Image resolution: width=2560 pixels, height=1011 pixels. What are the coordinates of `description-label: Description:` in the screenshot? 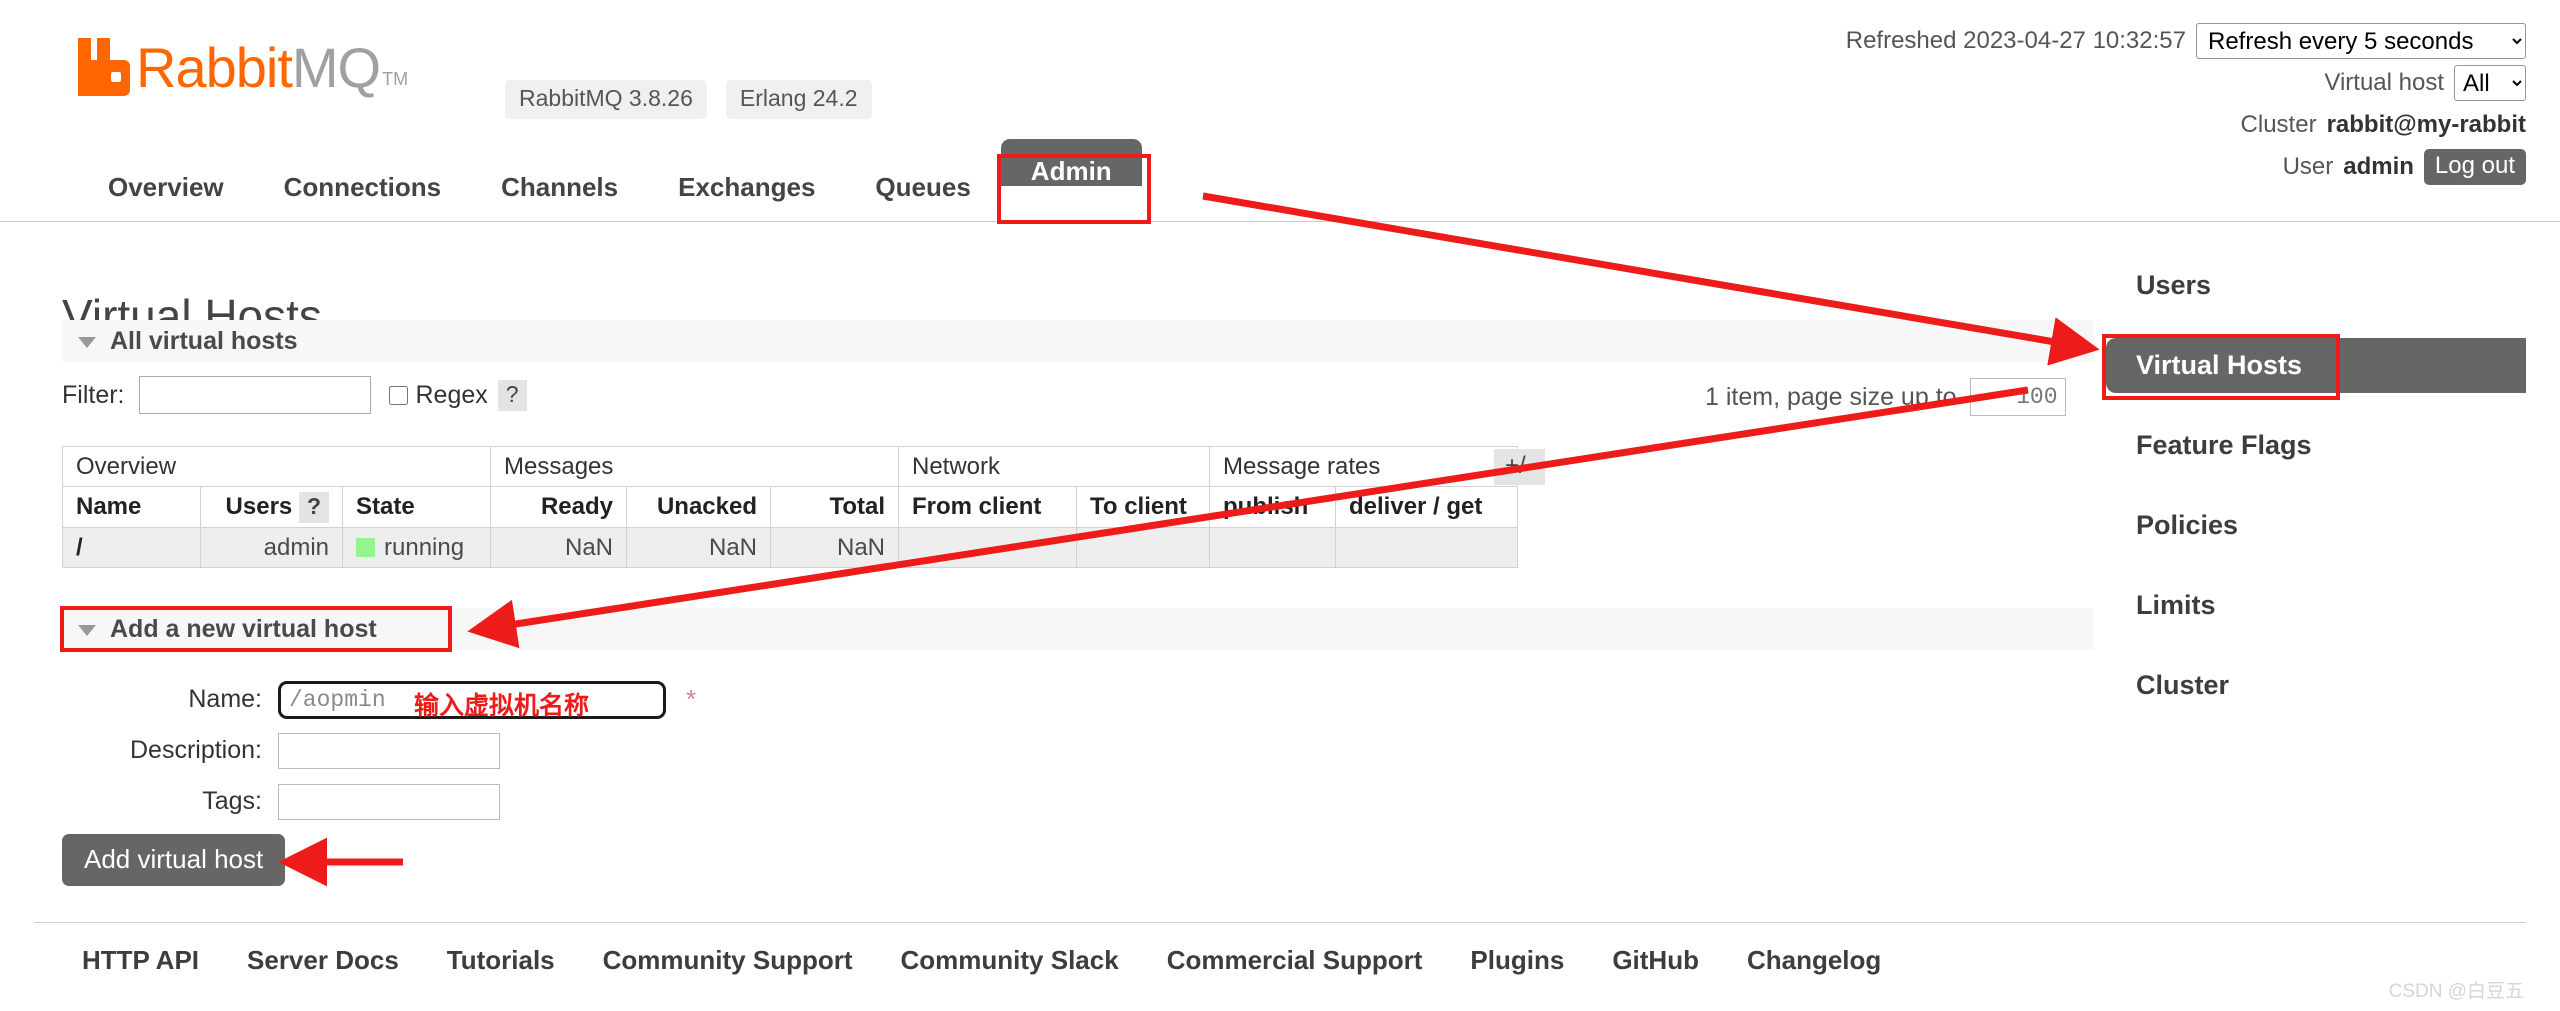 It's located at (196, 750).